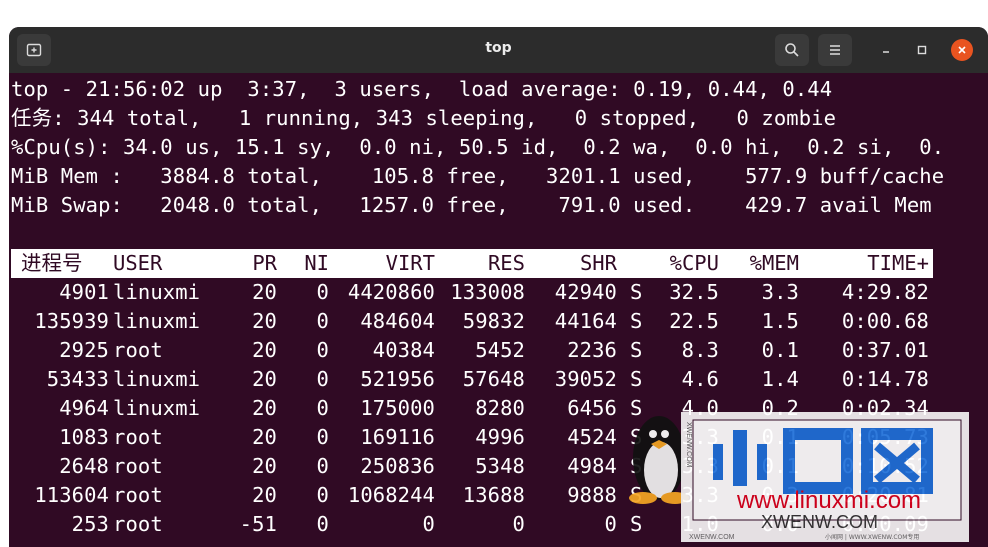 Image resolution: width=988 pixels, height=547 pixels. What do you see at coordinates (397, 437) in the screenshot?
I see `virt-cell: 169116` at bounding box center [397, 437].